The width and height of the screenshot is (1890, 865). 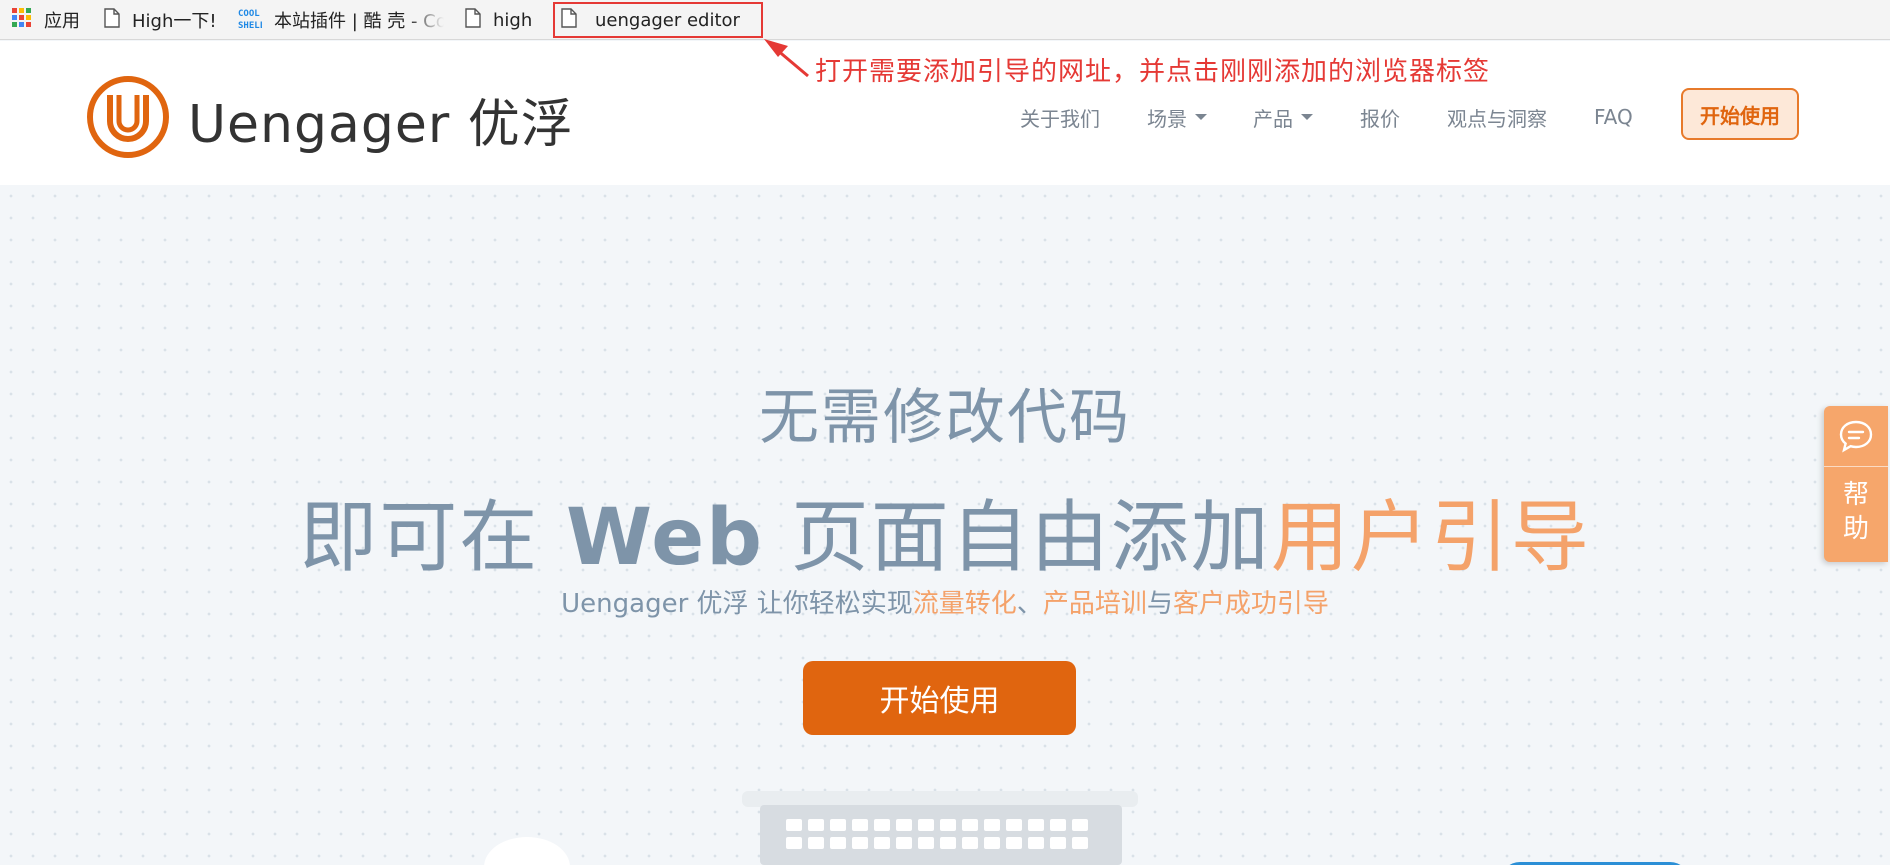 I want to click on bookmark-label: 应用, so click(x=62, y=21).